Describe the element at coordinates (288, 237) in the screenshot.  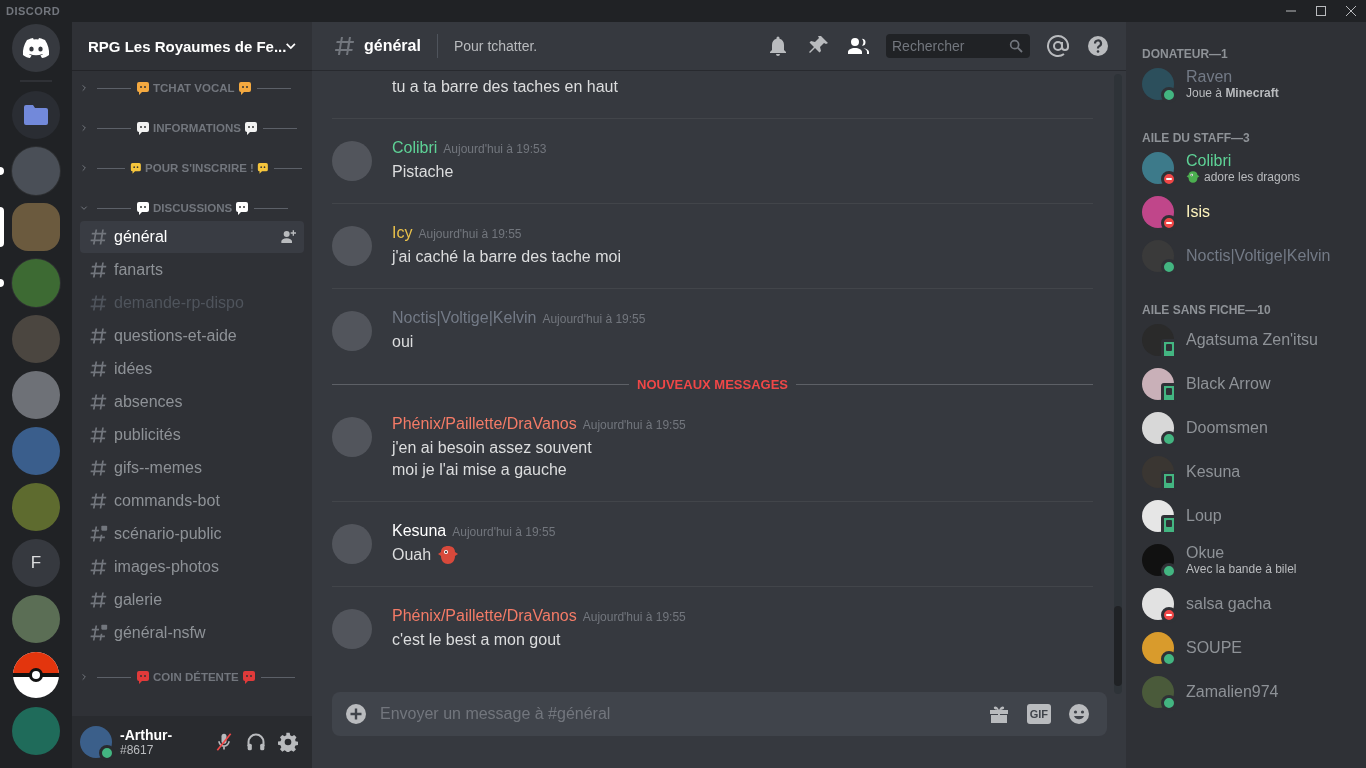
I see `add-member-icon` at that location.